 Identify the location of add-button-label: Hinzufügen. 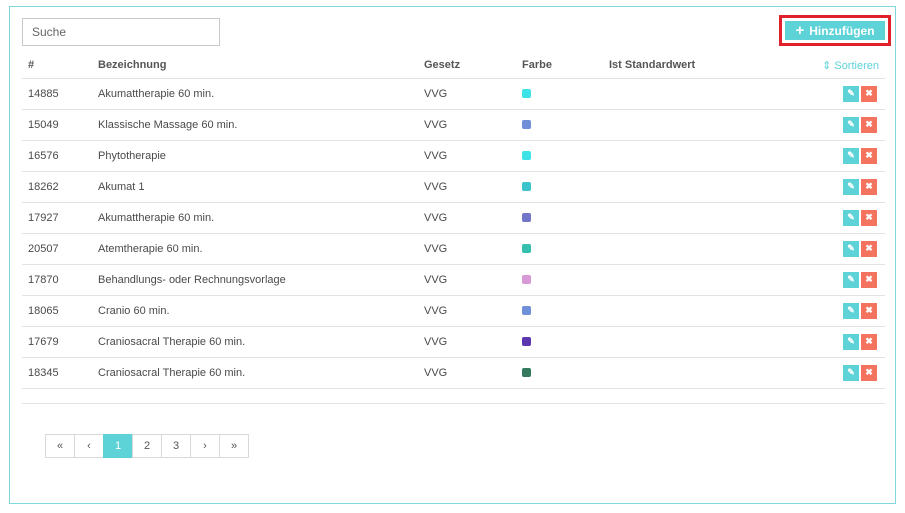
(842, 30).